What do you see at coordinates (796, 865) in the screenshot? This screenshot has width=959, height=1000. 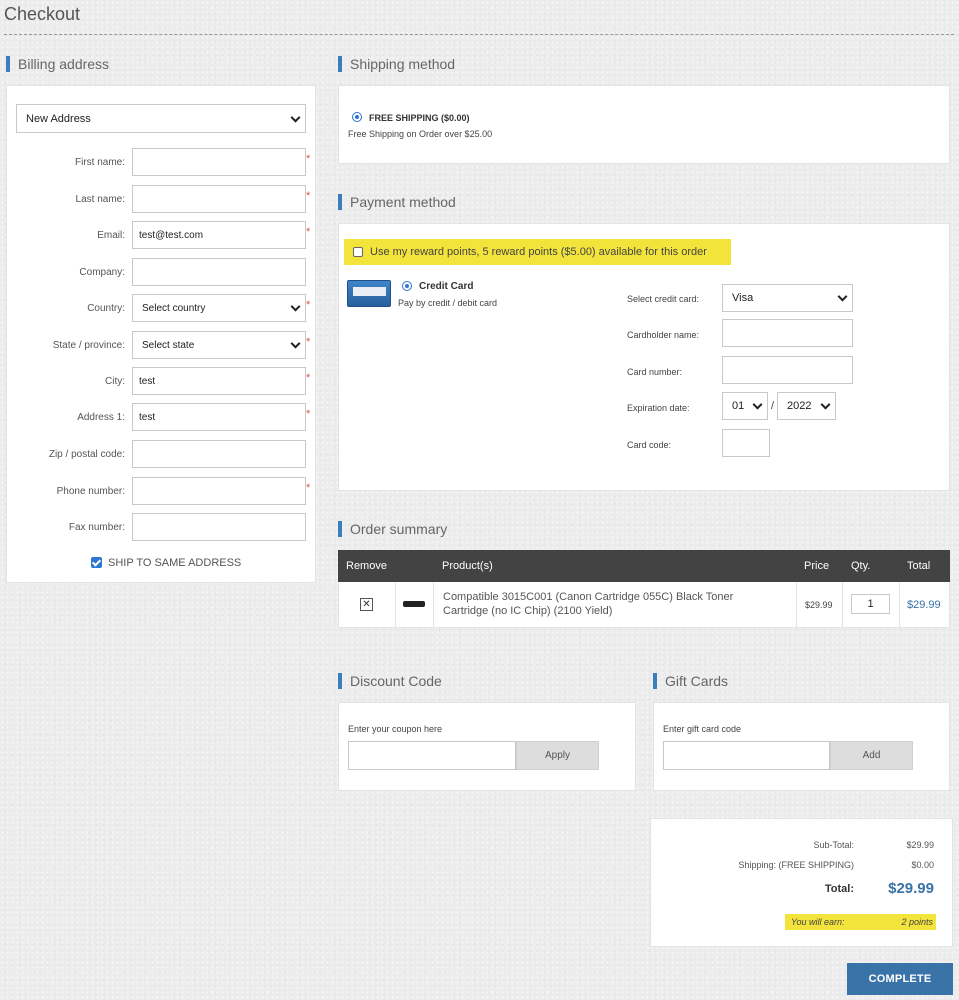 I see `shipping-total-label: Shipping: (FREE SHIPPING)` at bounding box center [796, 865].